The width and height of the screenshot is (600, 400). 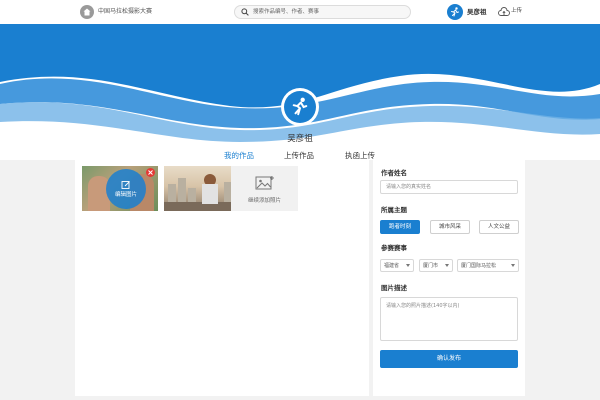 I want to click on city-select: 厦门市, so click(x=436, y=265).